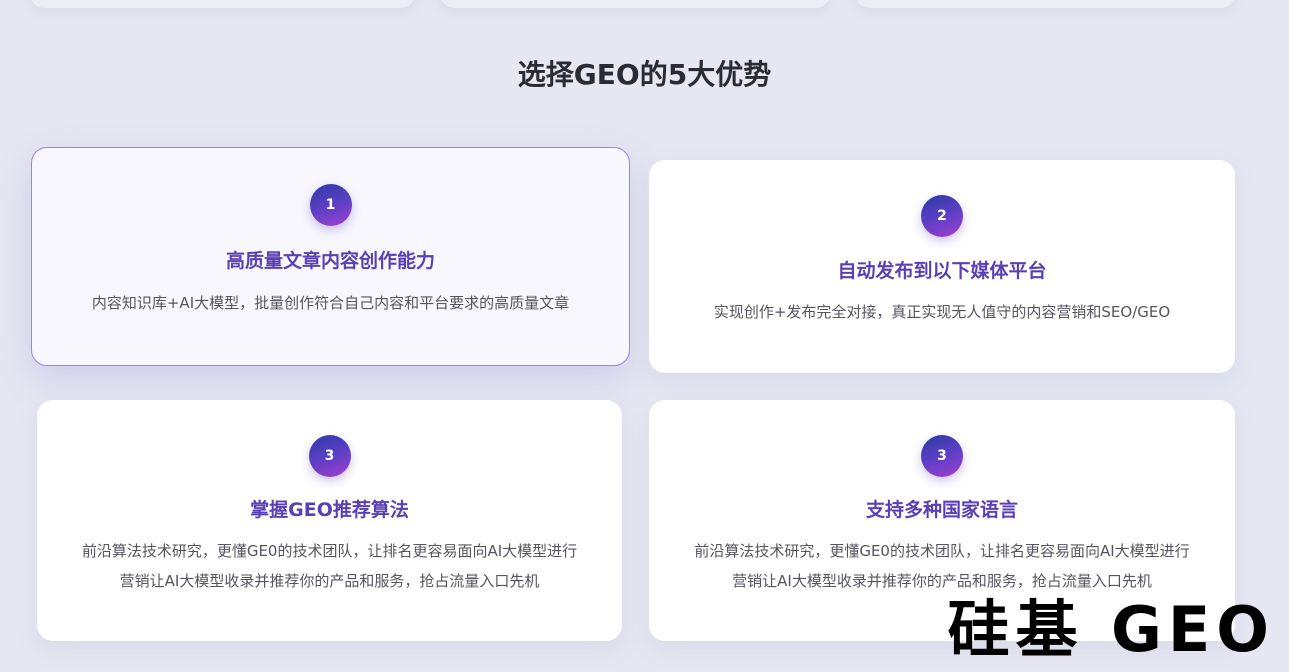 The image size is (1289, 672). What do you see at coordinates (941, 510) in the screenshot?
I see `card-title: 支持多种国家语言` at bounding box center [941, 510].